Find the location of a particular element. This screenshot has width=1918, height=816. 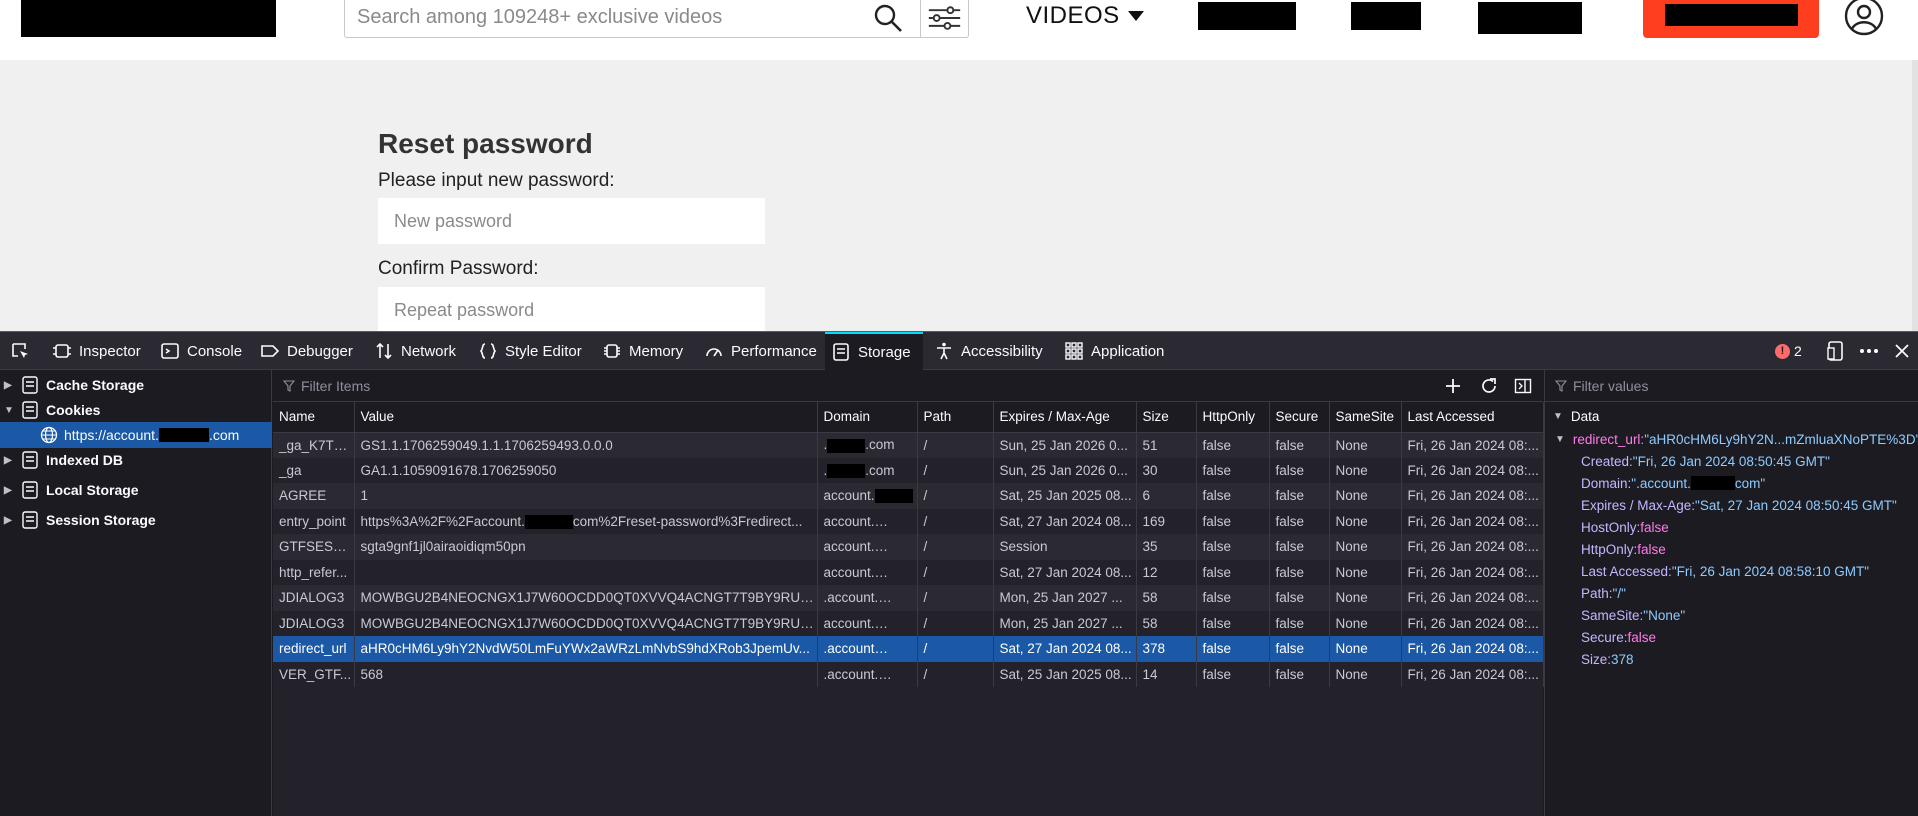

filter-funnel-icon is located at coordinates (289, 385).